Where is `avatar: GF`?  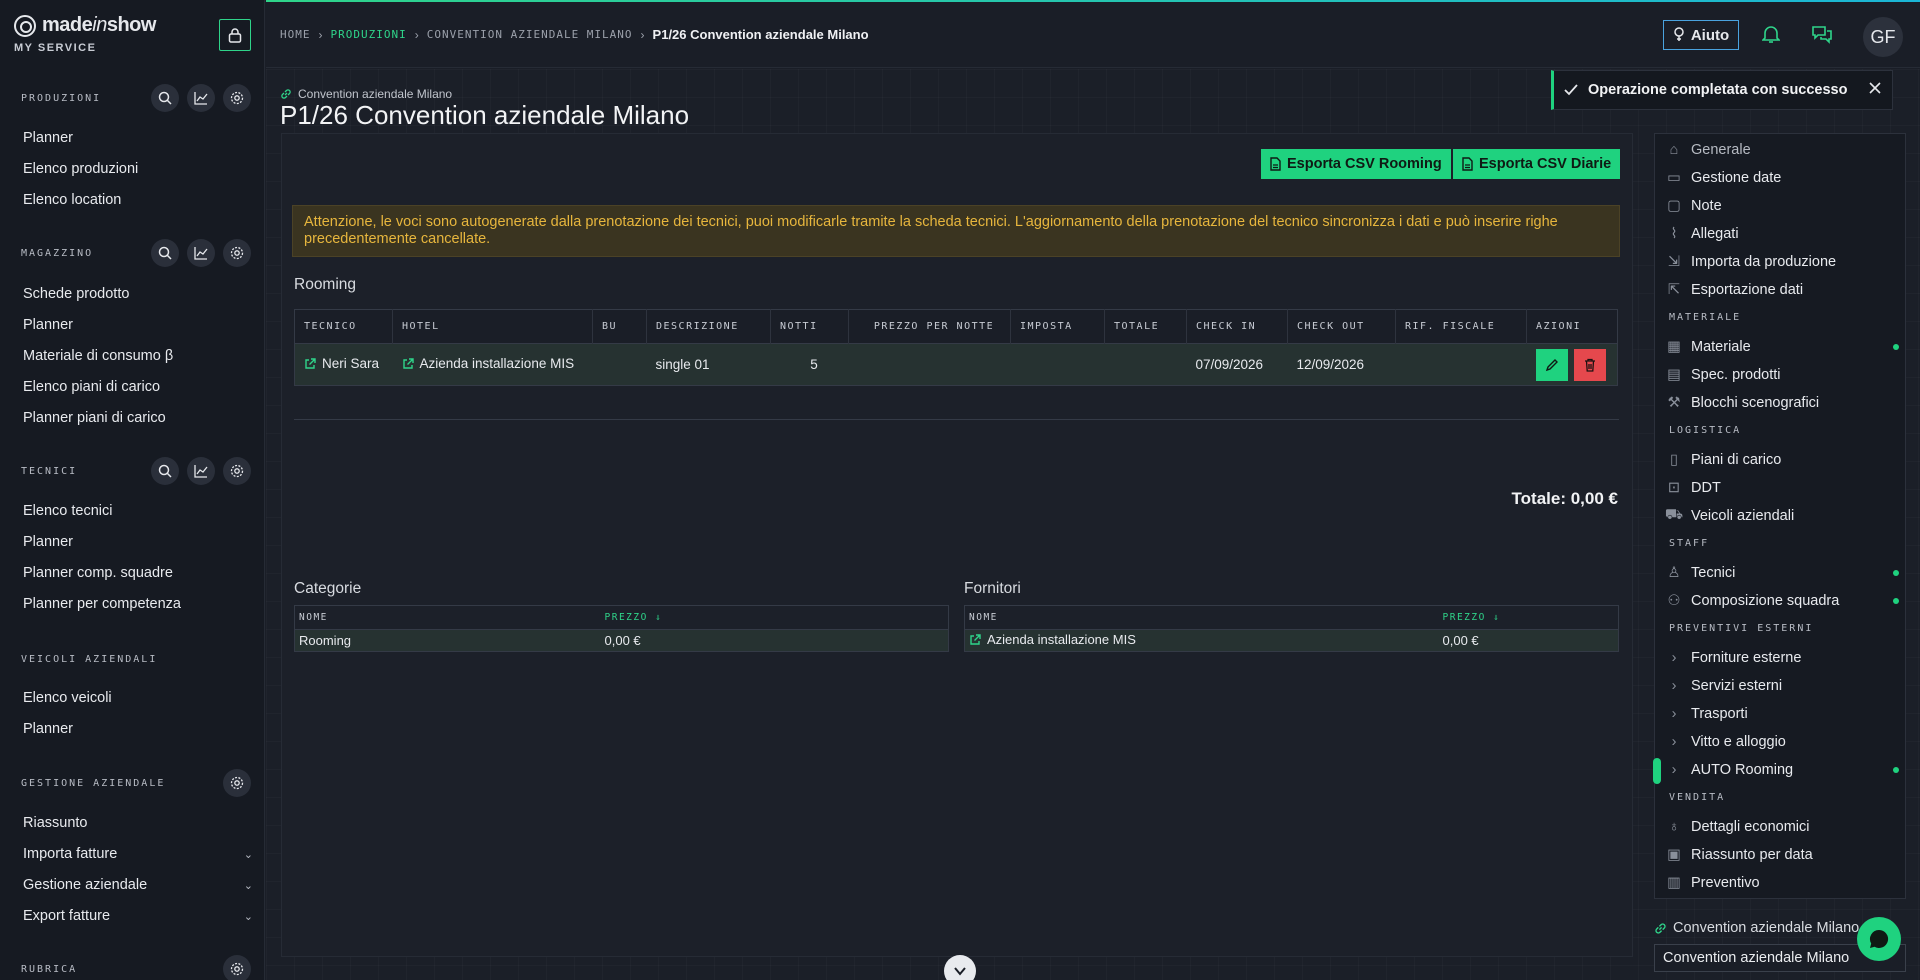
avatar: GF is located at coordinates (1883, 37).